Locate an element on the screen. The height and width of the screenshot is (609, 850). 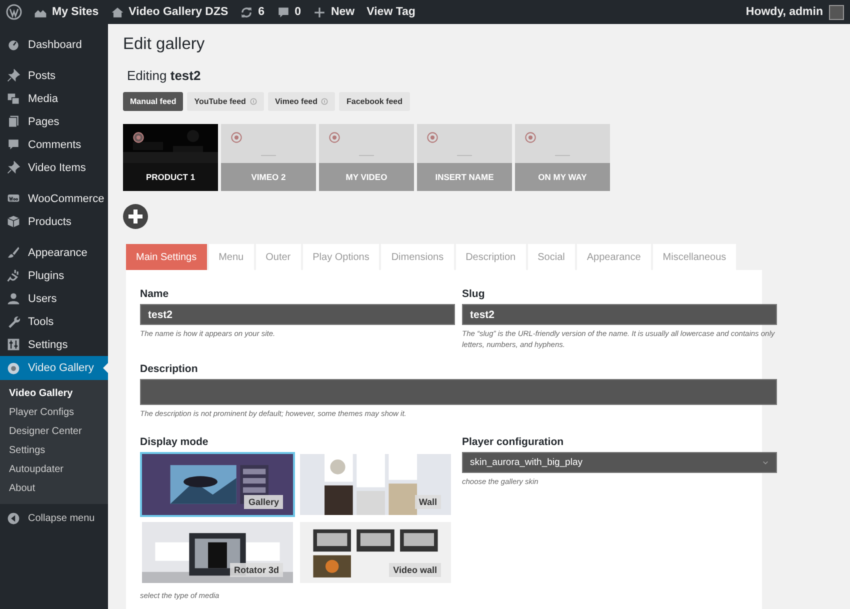
mode-label: Rotator 3d is located at coordinates (256, 569).